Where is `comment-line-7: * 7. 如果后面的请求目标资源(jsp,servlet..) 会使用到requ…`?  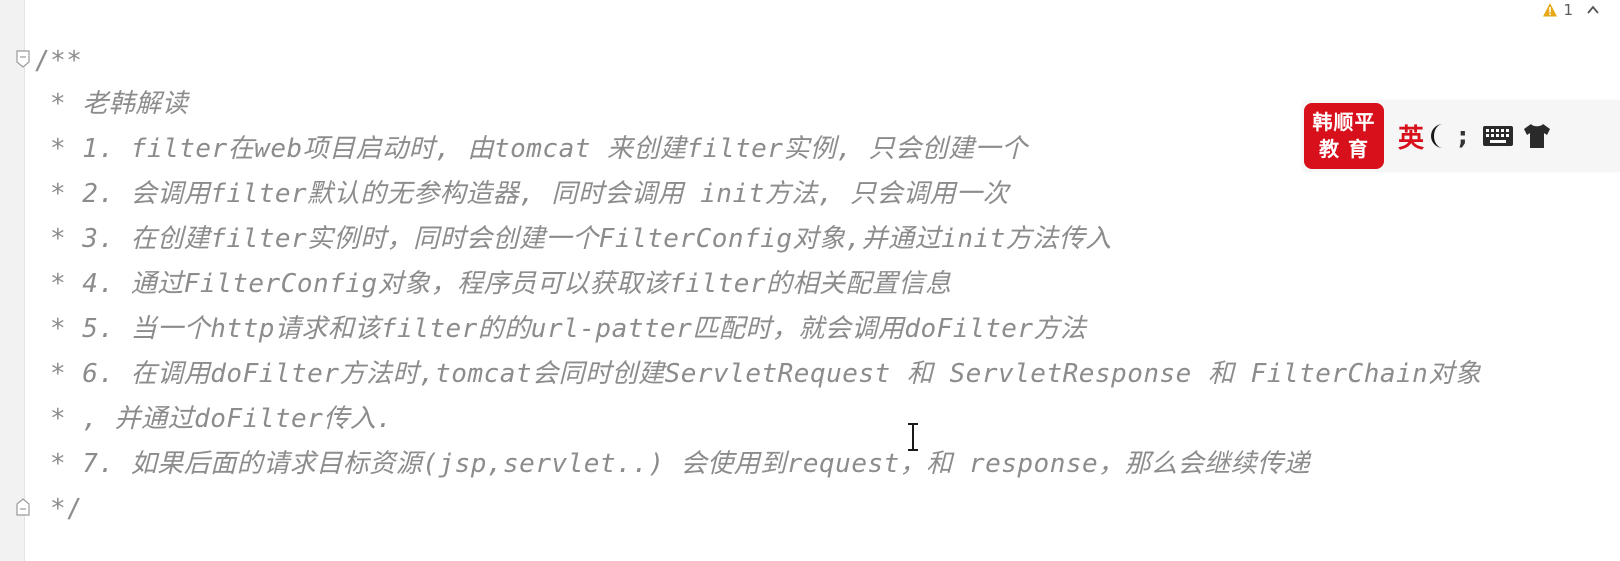
comment-line-7: * 7. 如果后面的请求目标资源(jsp,servlet..) 会使用到requ… is located at coordinates (680, 464).